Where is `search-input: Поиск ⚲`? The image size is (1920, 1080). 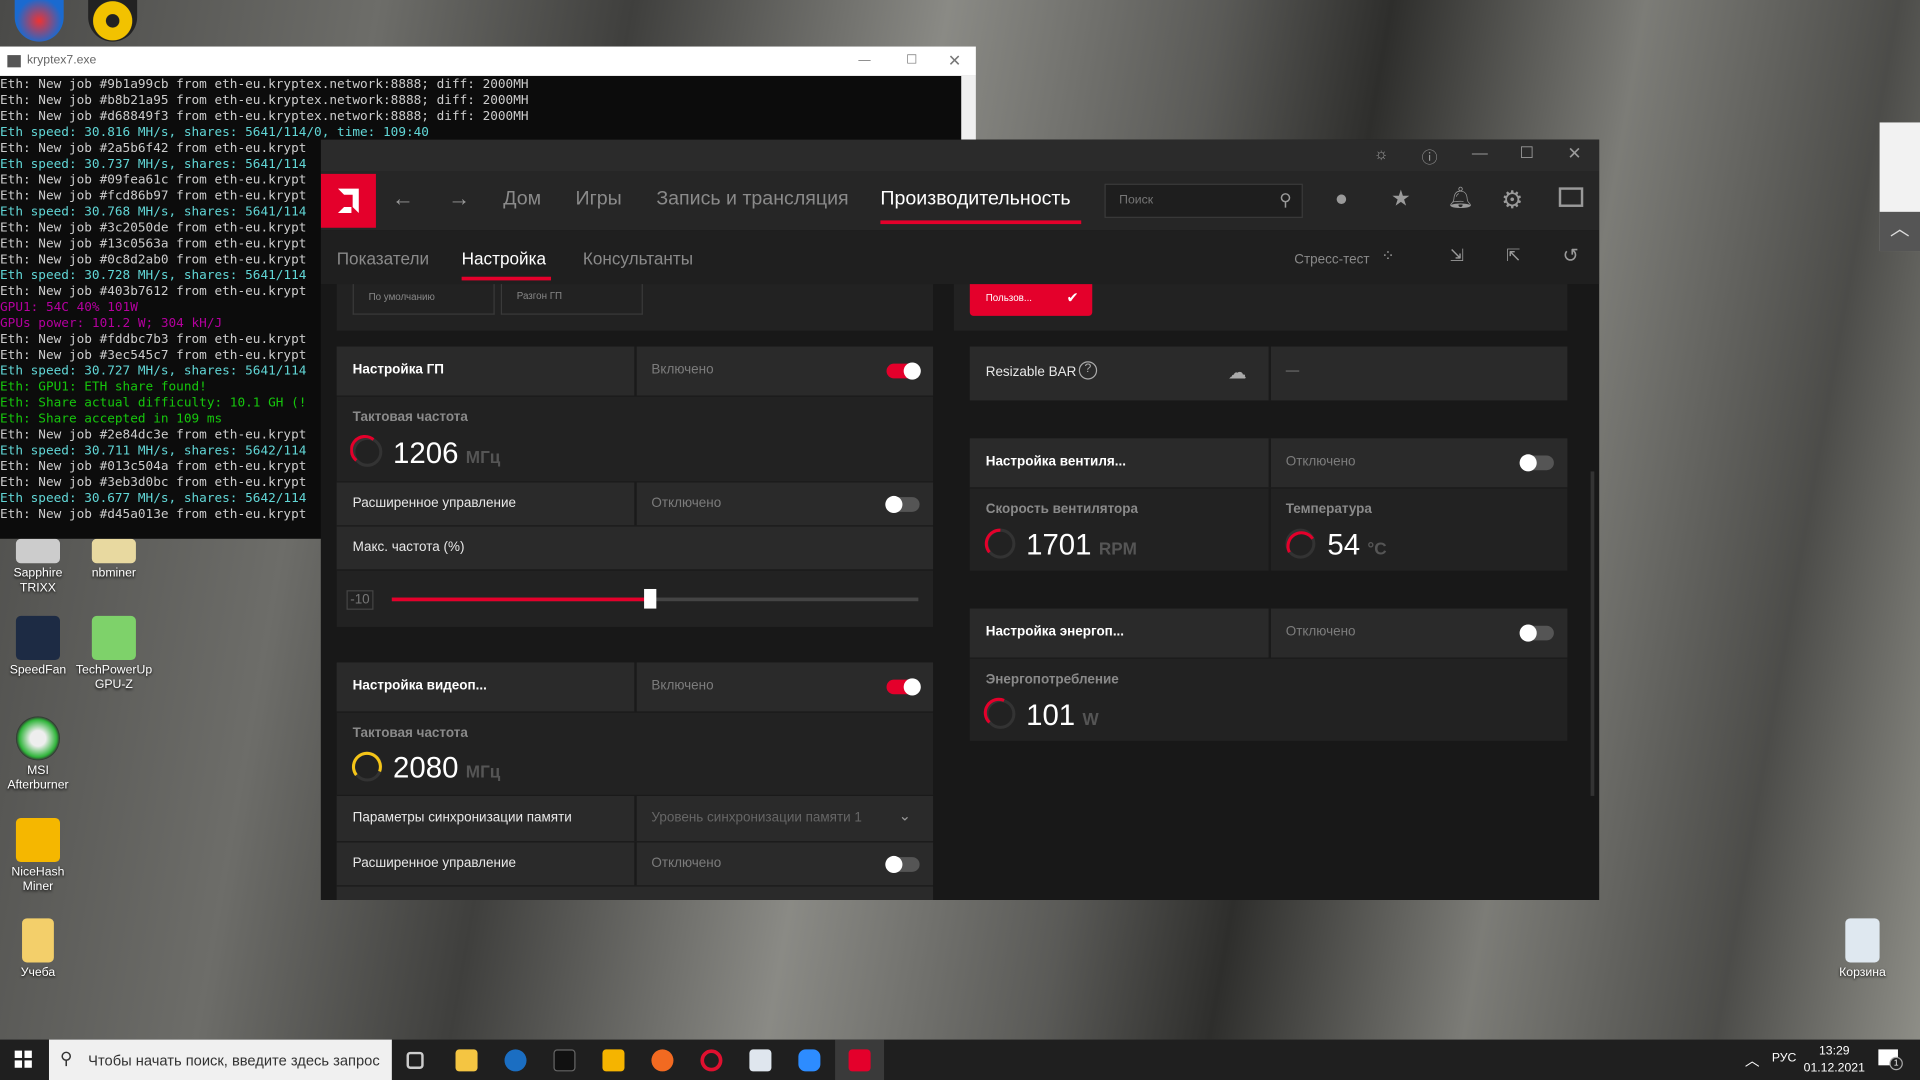
search-input: Поиск ⚲ is located at coordinates (1203, 200).